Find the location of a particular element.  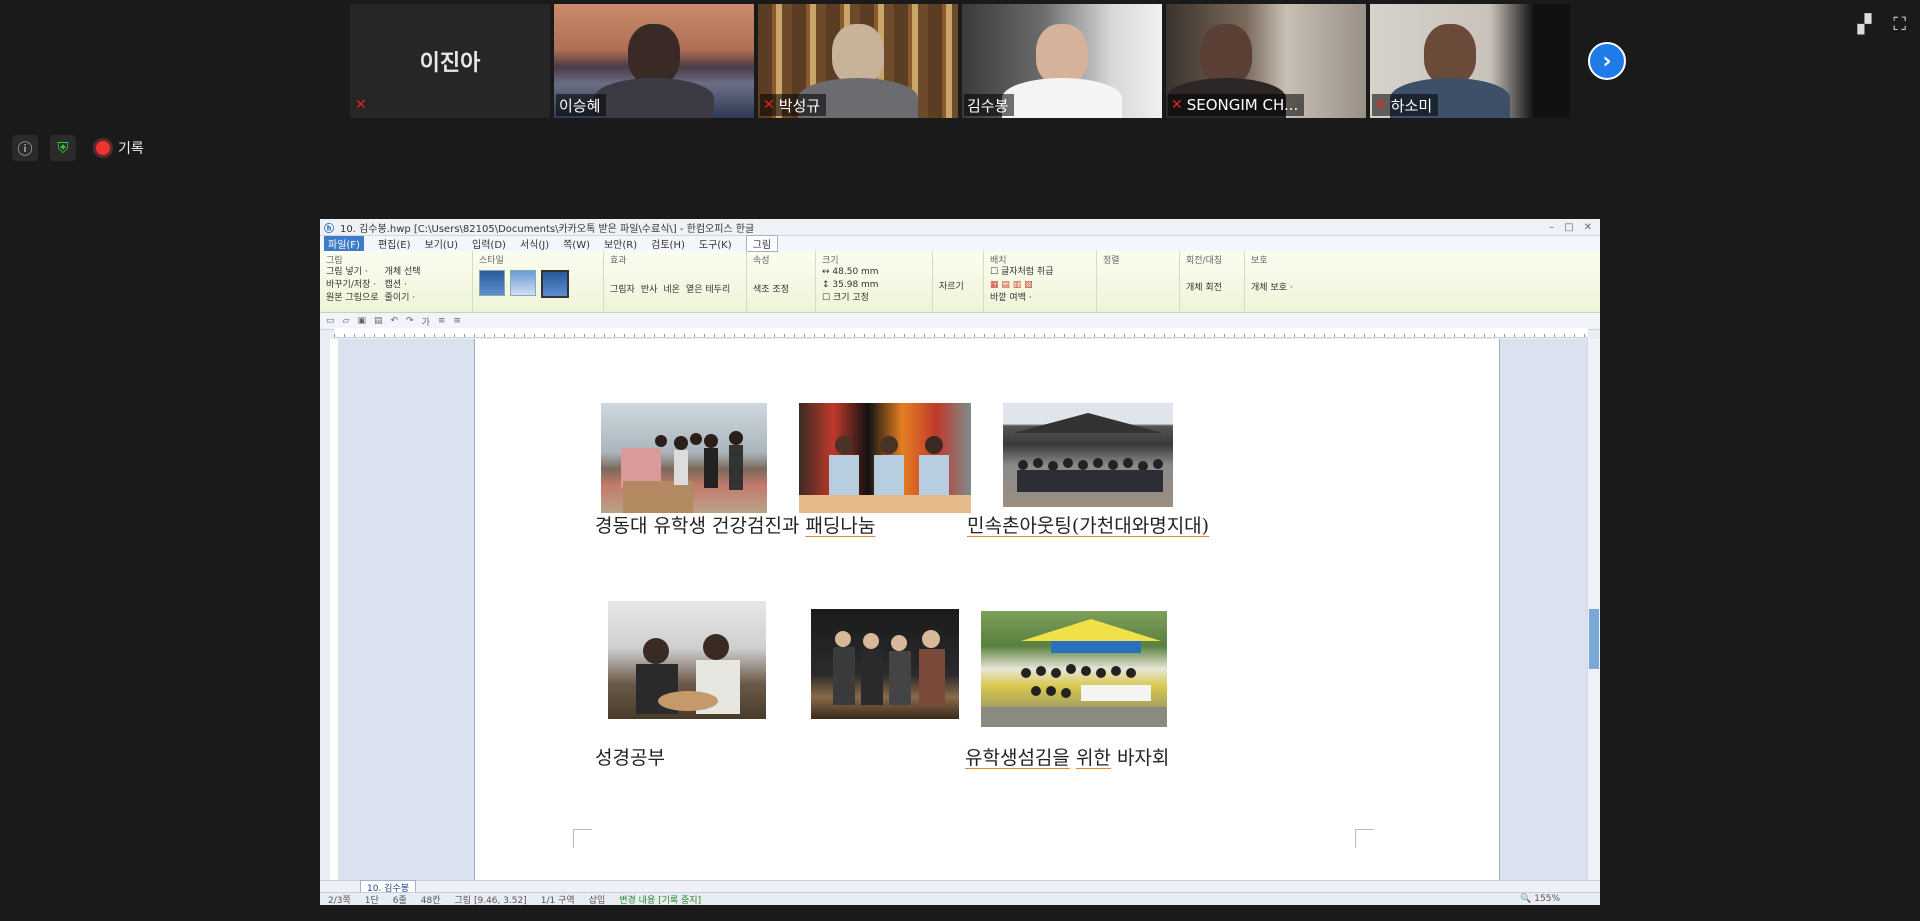

ribbon-group-label: 효과 is located at coordinates (618, 261).